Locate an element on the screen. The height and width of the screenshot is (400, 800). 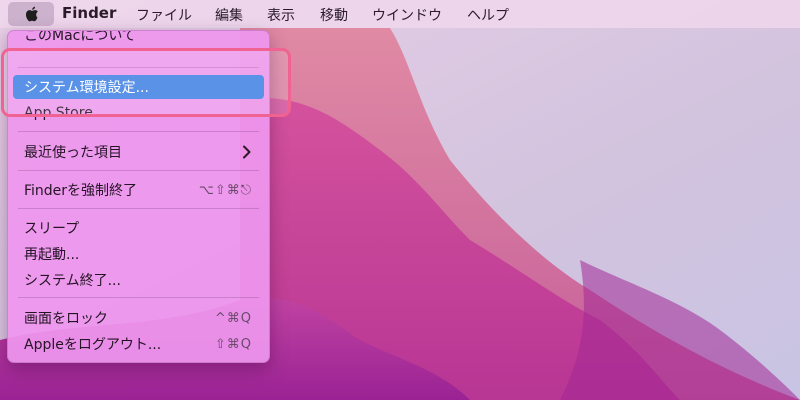
menu-bar: Finder ファイル 編集 表示 移動 ウインドウ ヘルプ is located at coordinates (400, 14).